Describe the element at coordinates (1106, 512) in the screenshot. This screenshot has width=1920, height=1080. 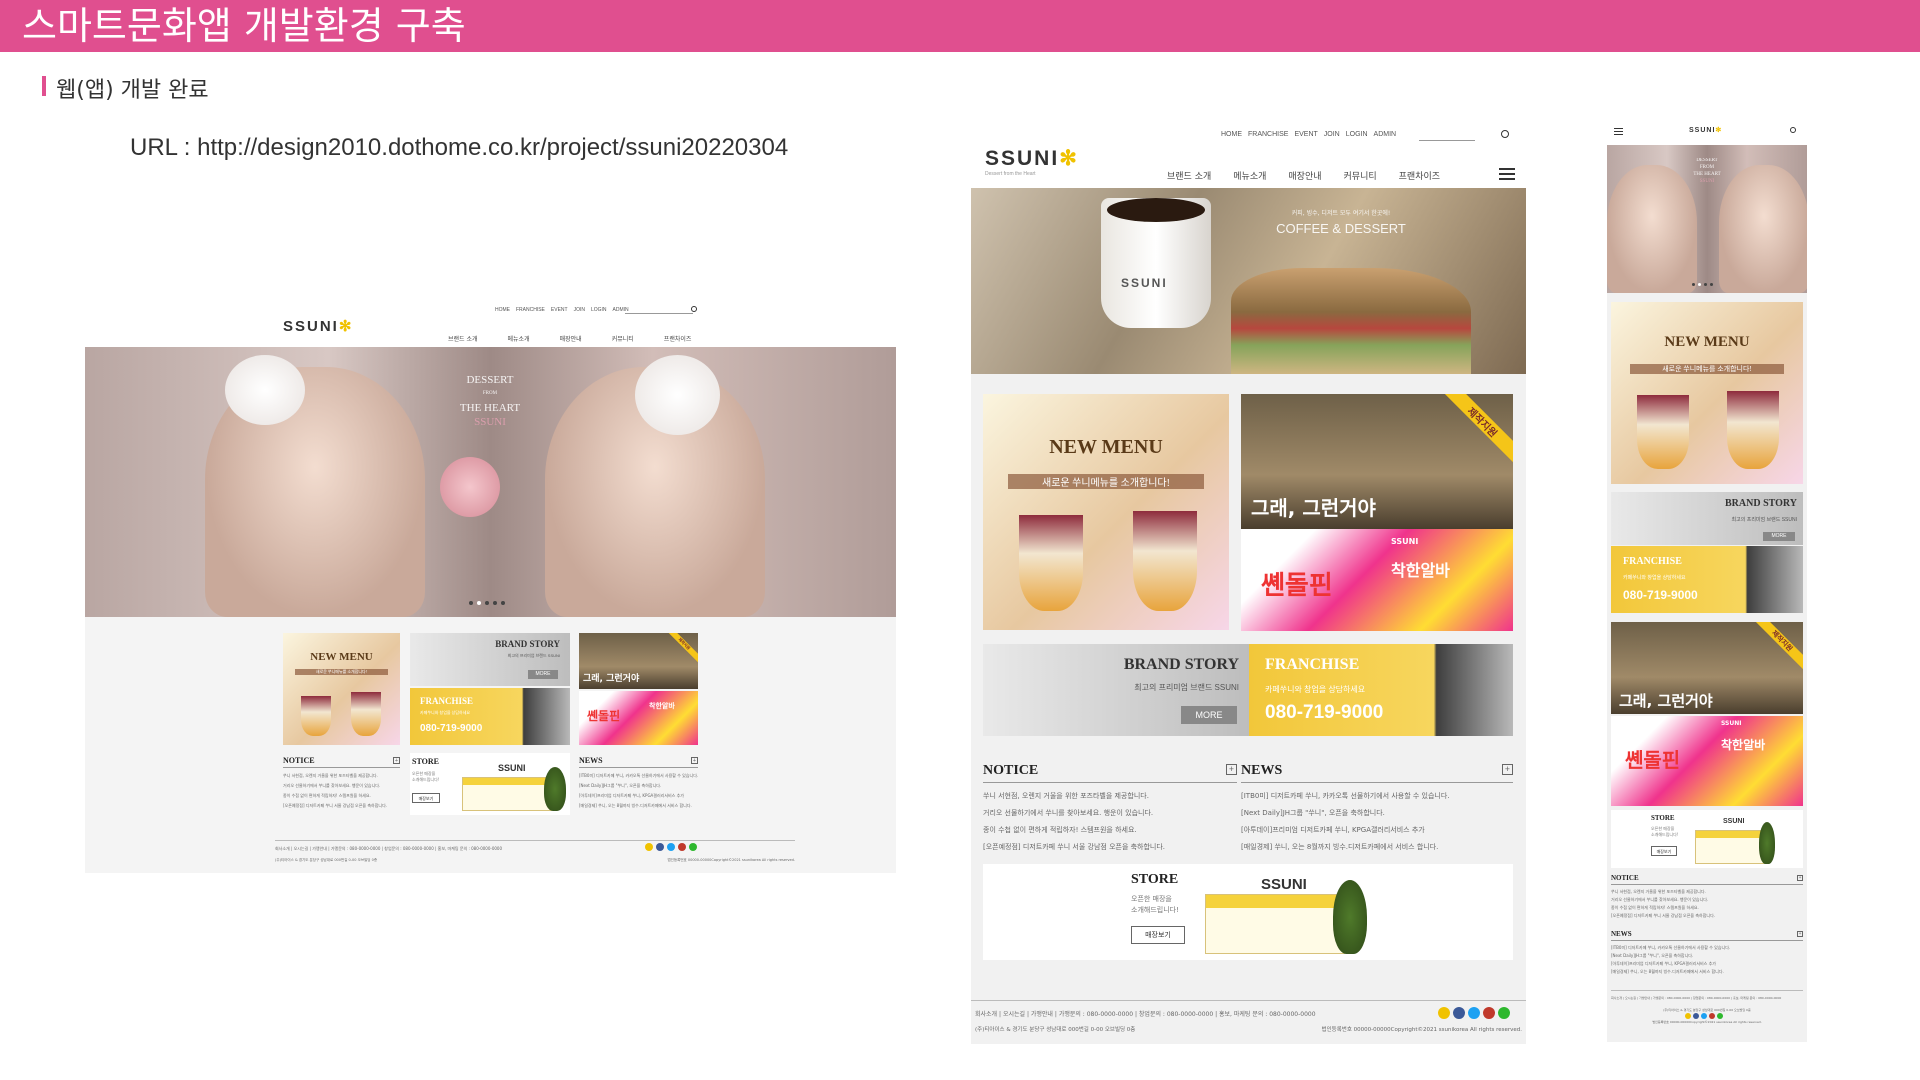
I see `tablet-new-menu-card: NEW MENU 새로운 쑤니메뉴를 소개합니다!` at that location.